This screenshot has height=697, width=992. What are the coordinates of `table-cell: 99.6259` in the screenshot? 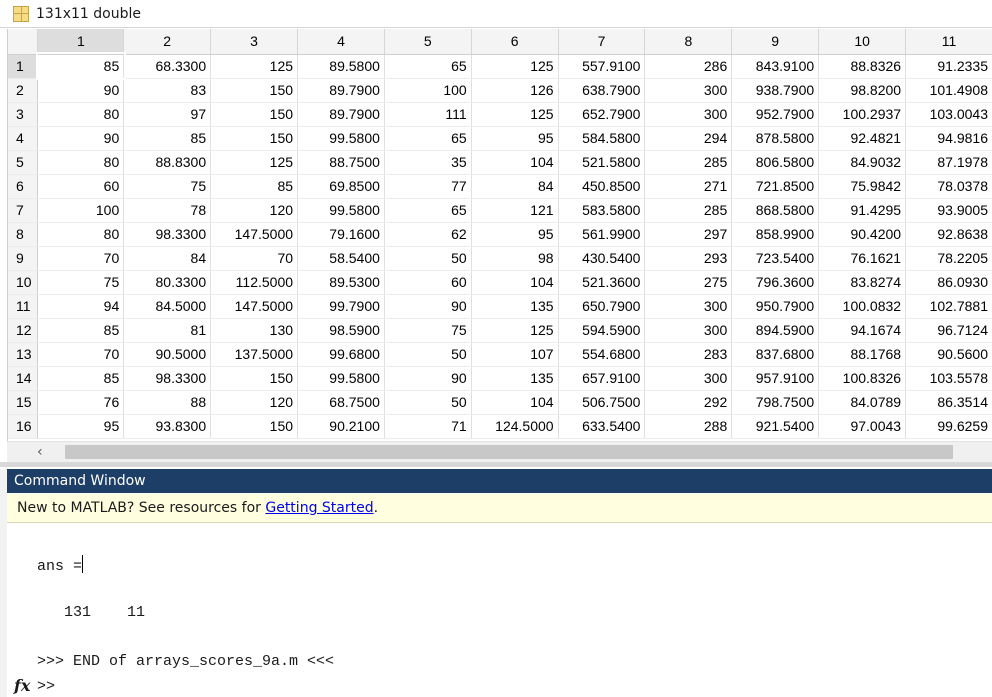 It's located at (948, 426).